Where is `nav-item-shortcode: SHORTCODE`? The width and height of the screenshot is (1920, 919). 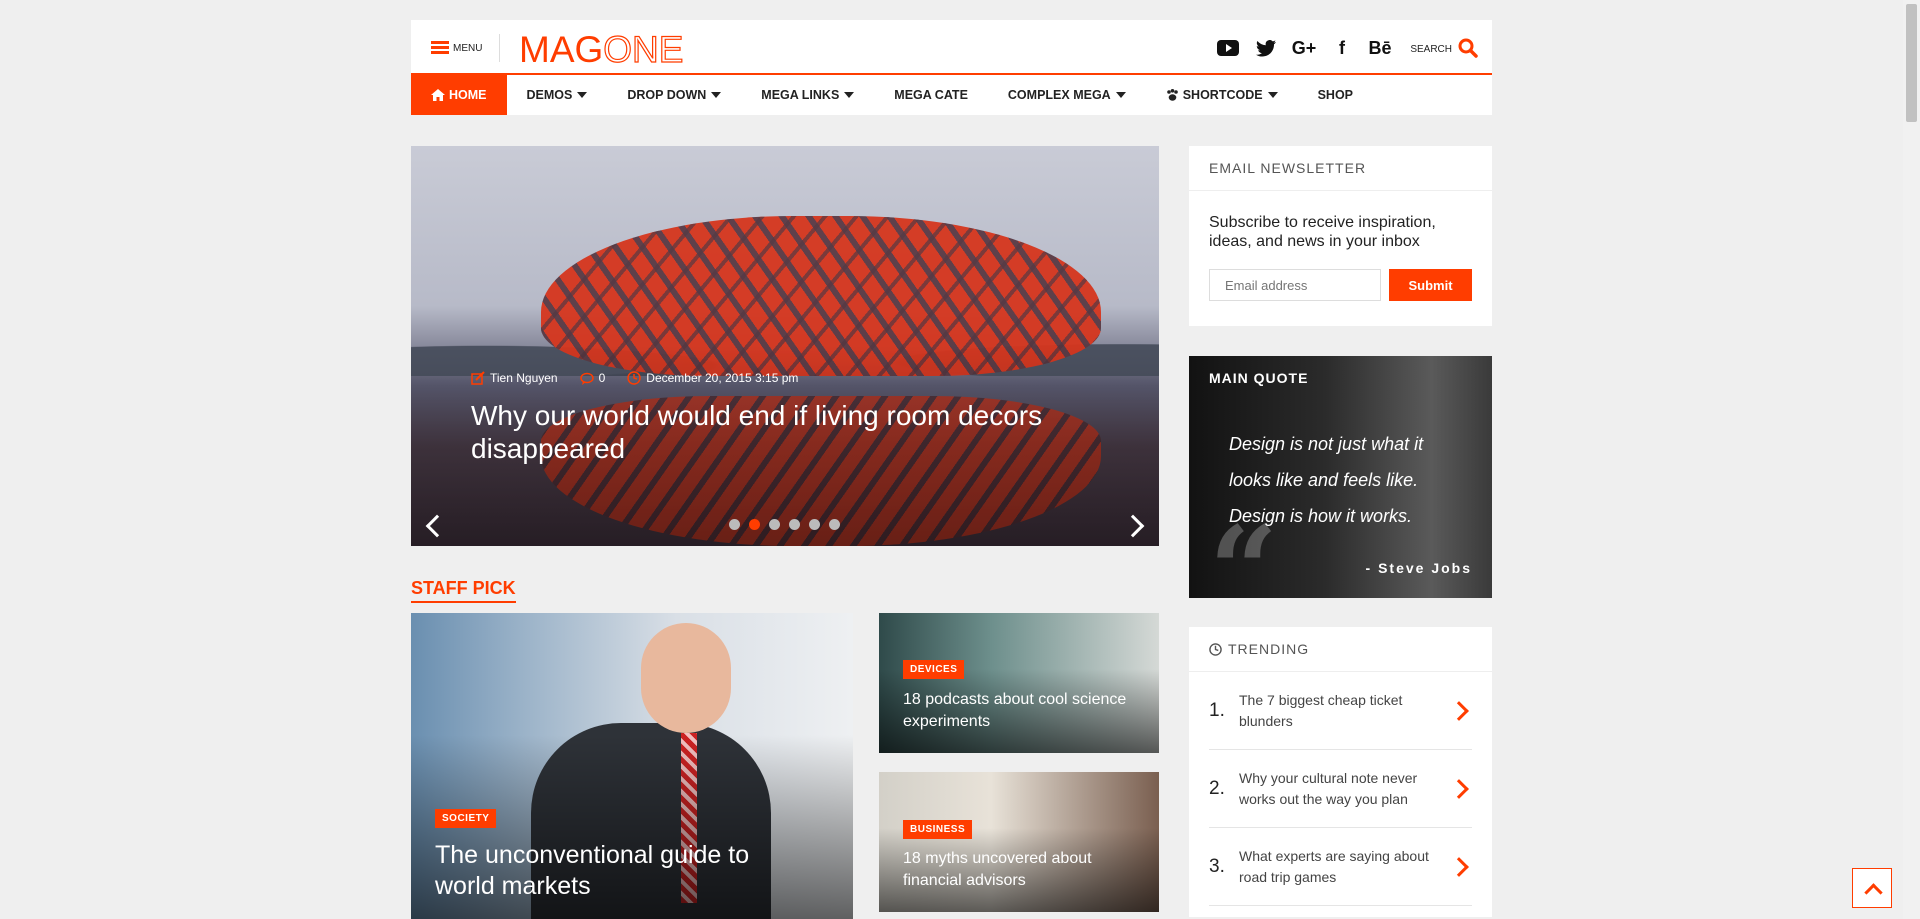 nav-item-shortcode: SHORTCODE is located at coordinates (1222, 95).